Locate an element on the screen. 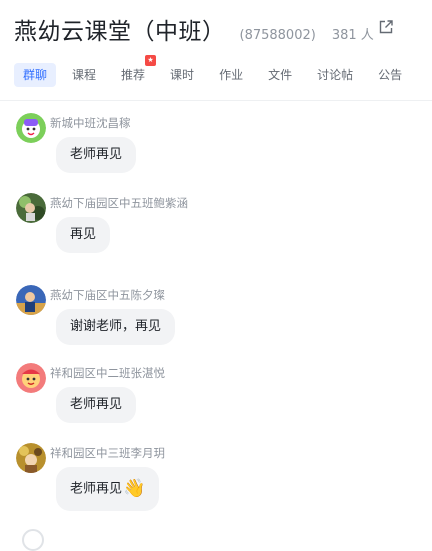 Image resolution: width=432 pixels, height=551 pixels. tab-label: 讨论帖 is located at coordinates (335, 75).